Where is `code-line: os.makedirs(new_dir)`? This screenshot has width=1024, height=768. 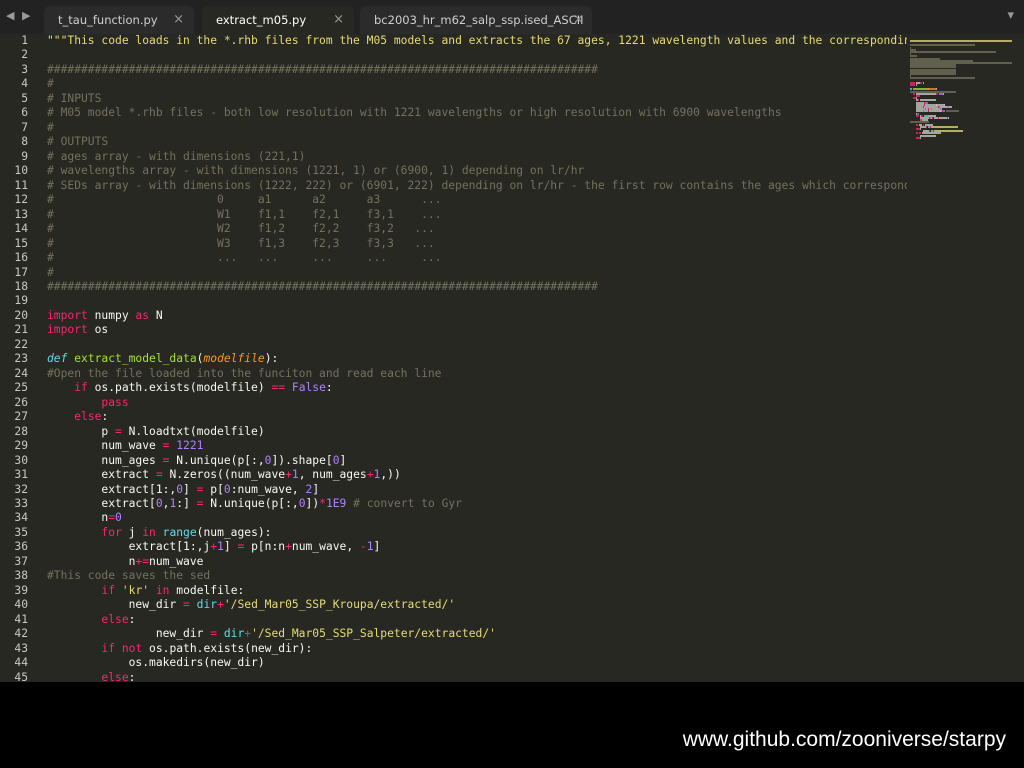 code-line: os.makedirs(new_dir) is located at coordinates (477, 663).